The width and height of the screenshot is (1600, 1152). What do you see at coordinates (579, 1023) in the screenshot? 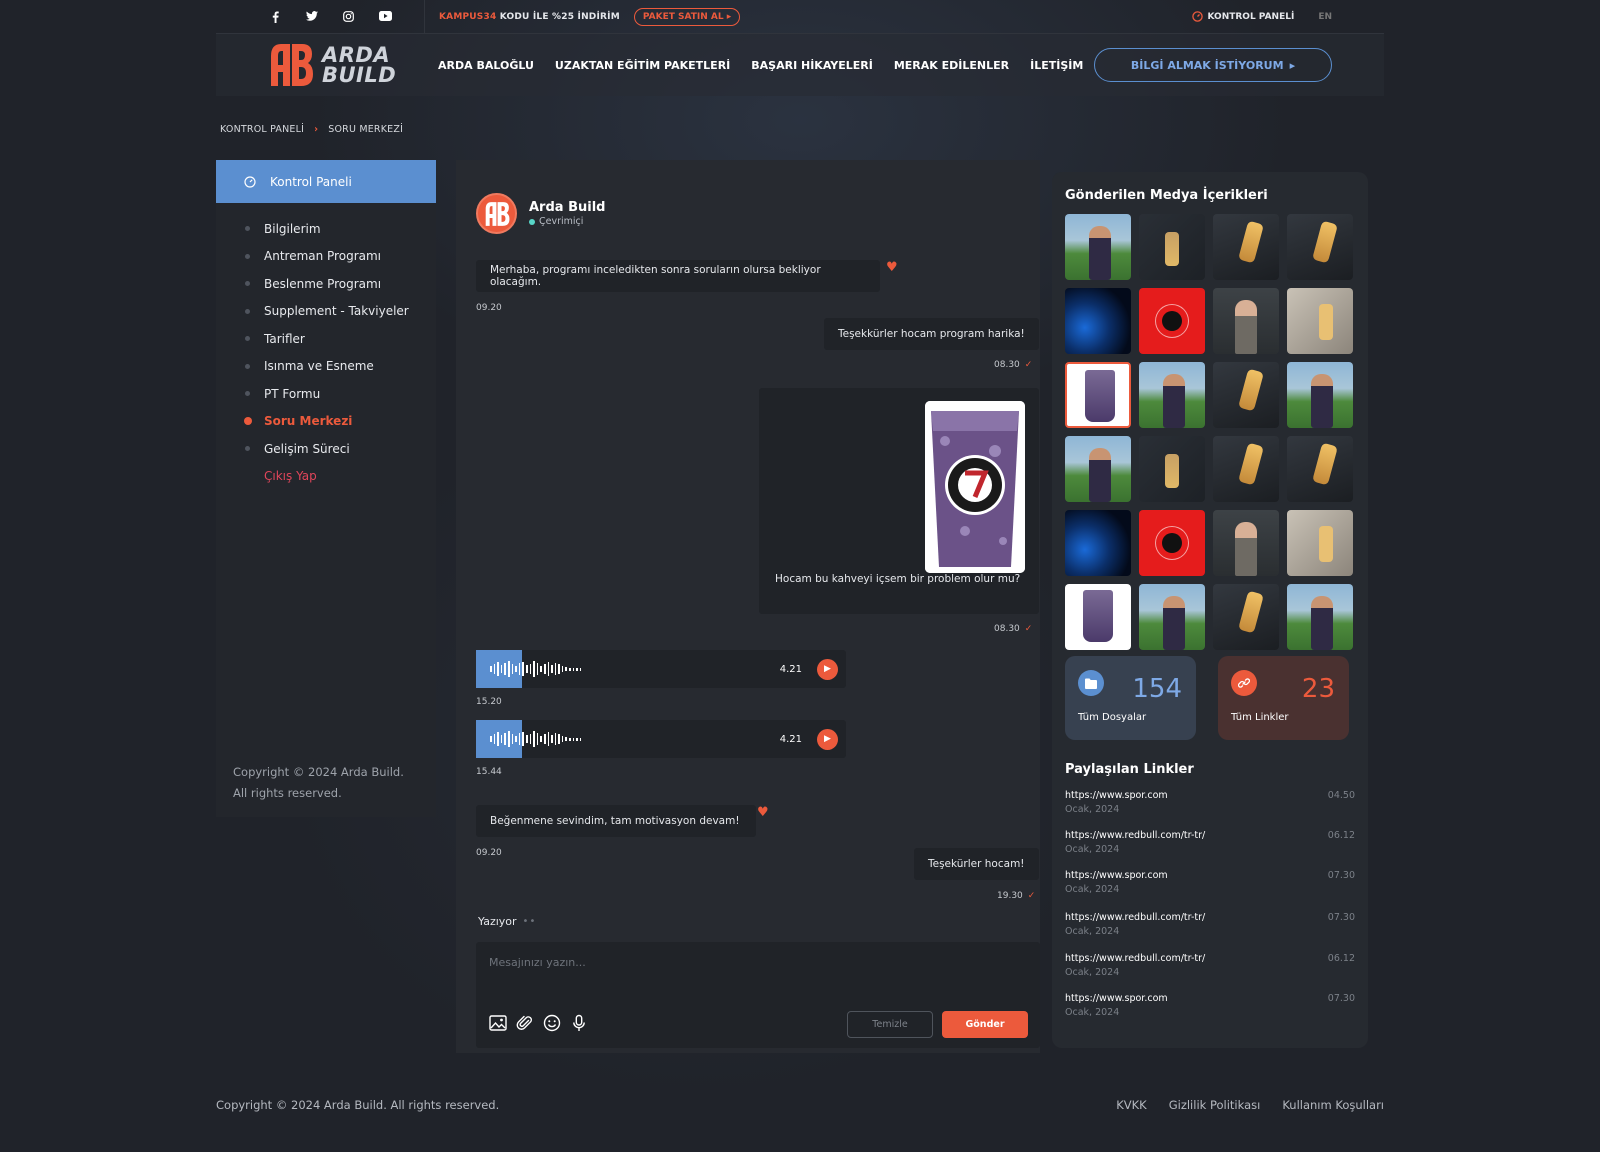
I see `microphone-icon` at bounding box center [579, 1023].